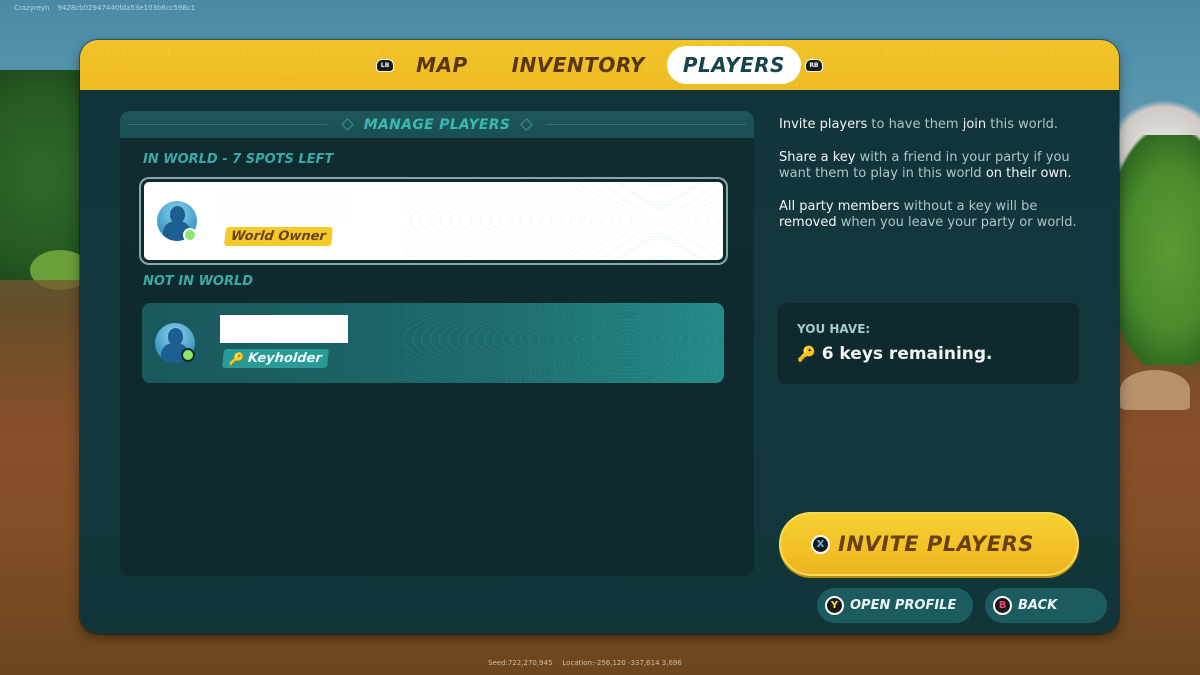 This screenshot has width=1200, height=675. I want to click on b-button-icon: B, so click(1002, 605).